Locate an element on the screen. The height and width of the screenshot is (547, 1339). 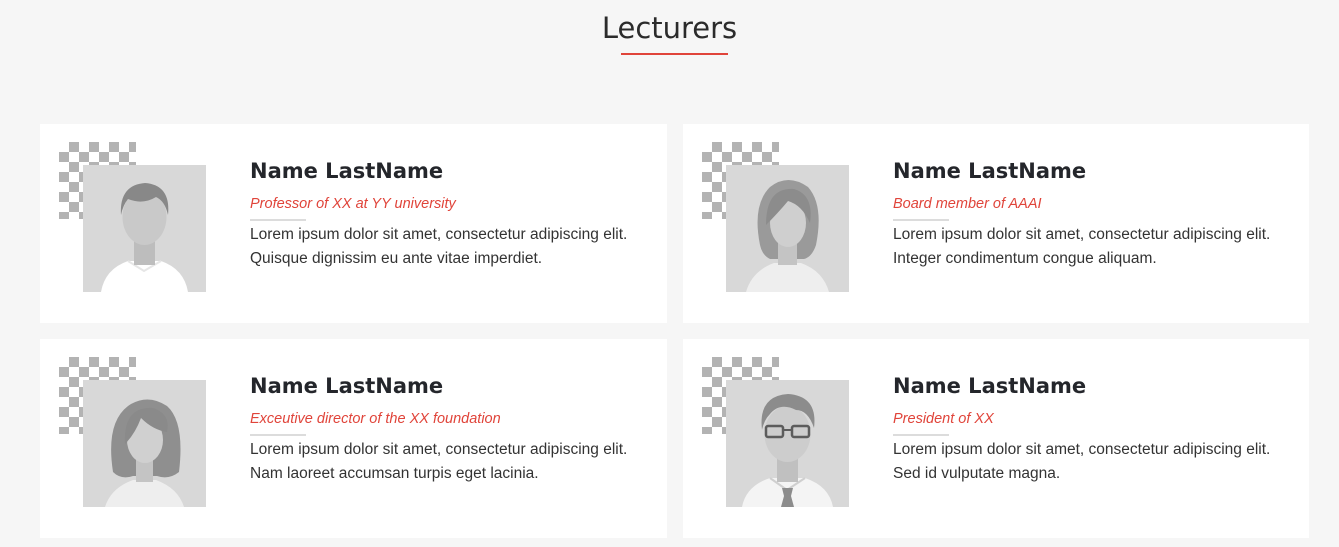
lecturer-role: President of XX is located at coordinates (943, 419).